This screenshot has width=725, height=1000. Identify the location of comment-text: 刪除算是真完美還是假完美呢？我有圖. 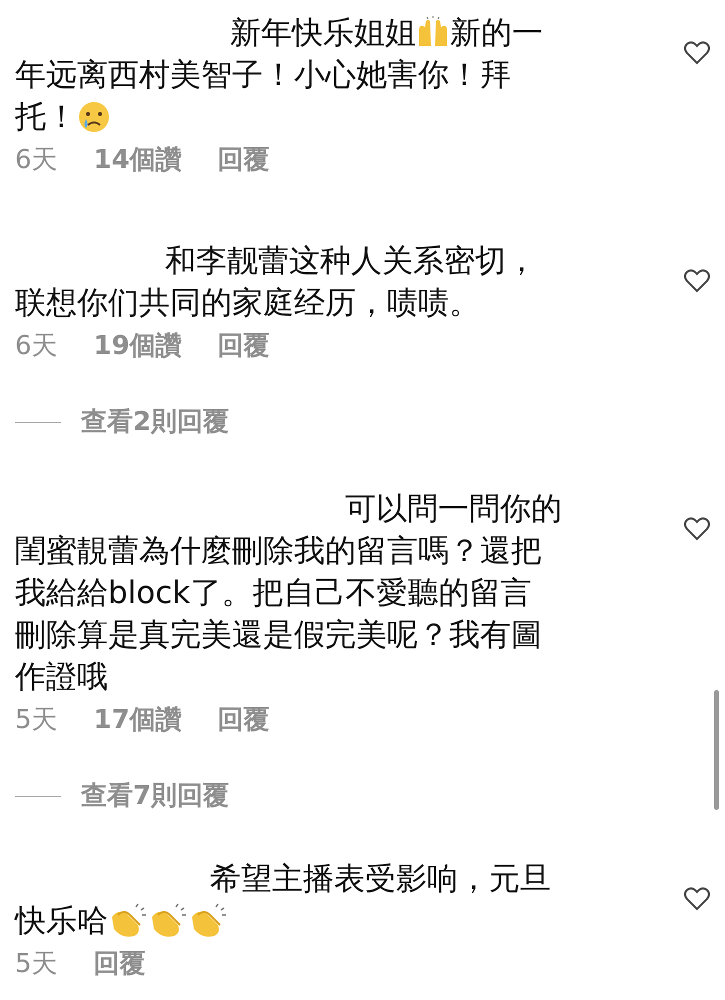
(278, 635).